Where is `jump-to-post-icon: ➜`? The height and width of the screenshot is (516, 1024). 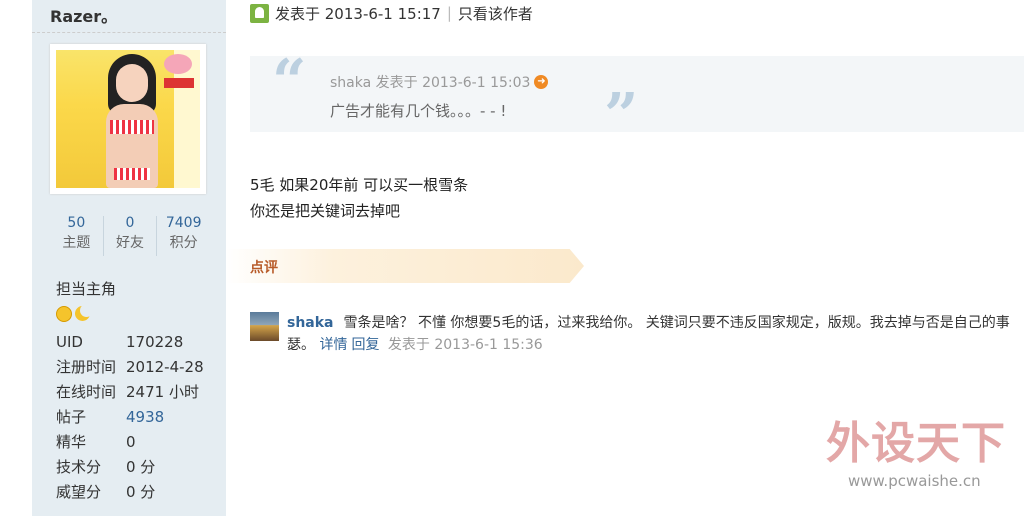 jump-to-post-icon: ➜ is located at coordinates (541, 82).